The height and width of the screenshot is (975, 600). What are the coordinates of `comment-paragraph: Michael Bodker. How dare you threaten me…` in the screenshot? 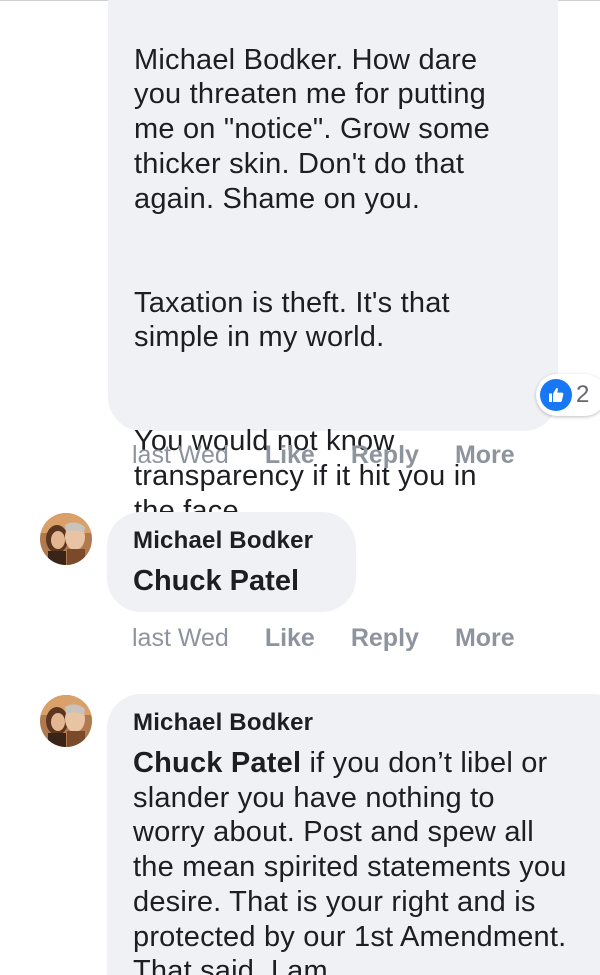 It's located at (312, 129).